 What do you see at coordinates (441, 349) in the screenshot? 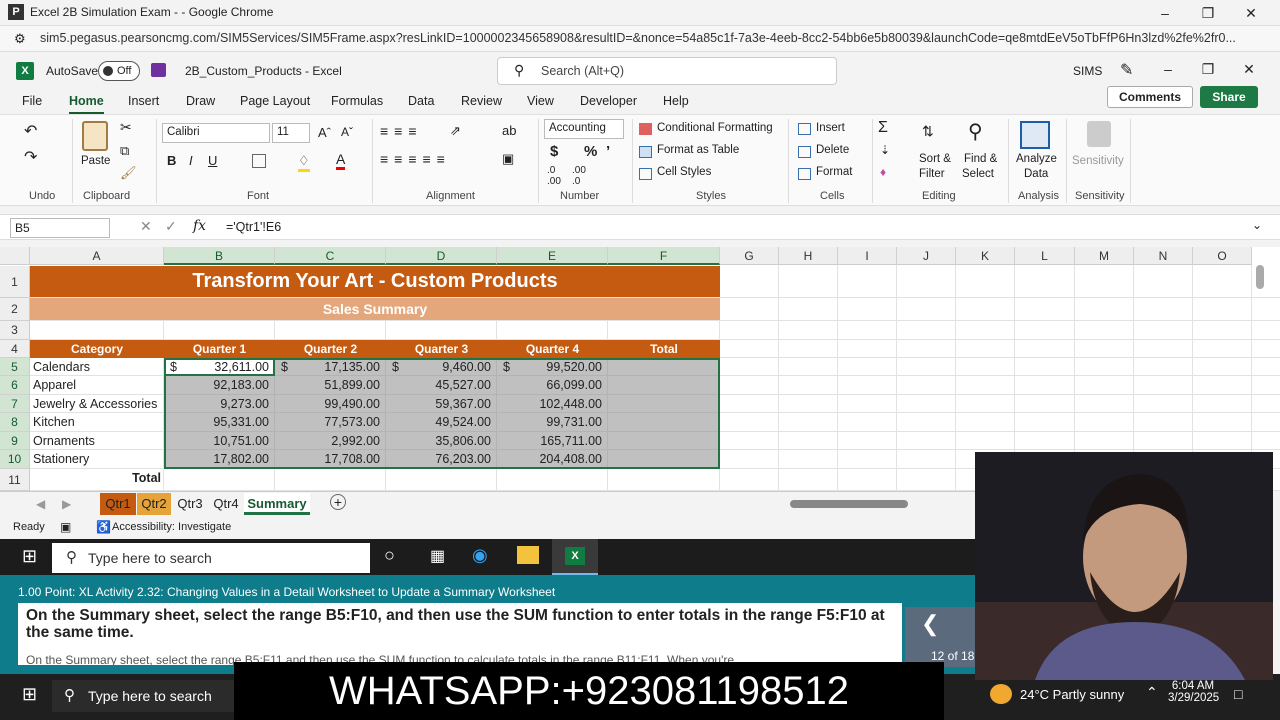
I see `header-quarter3: Quarter 3` at bounding box center [441, 349].